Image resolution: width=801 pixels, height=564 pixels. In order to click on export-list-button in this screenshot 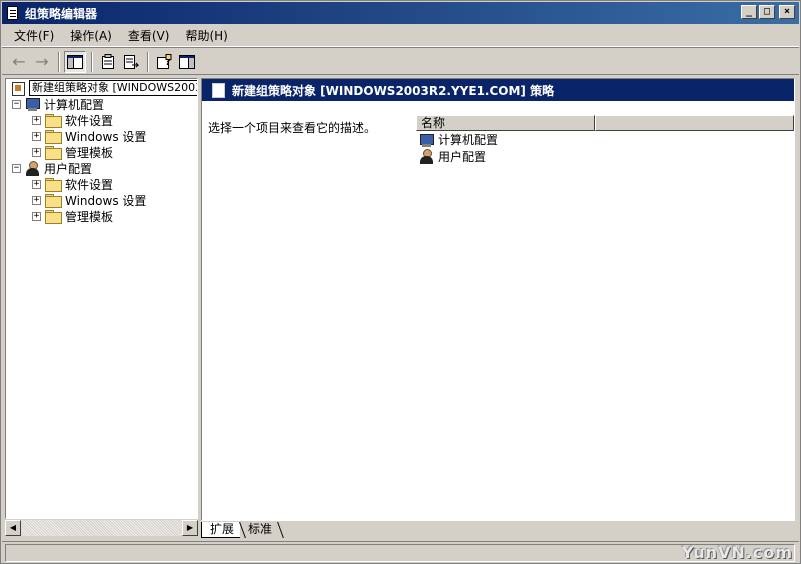, I will do `click(131, 62)`.